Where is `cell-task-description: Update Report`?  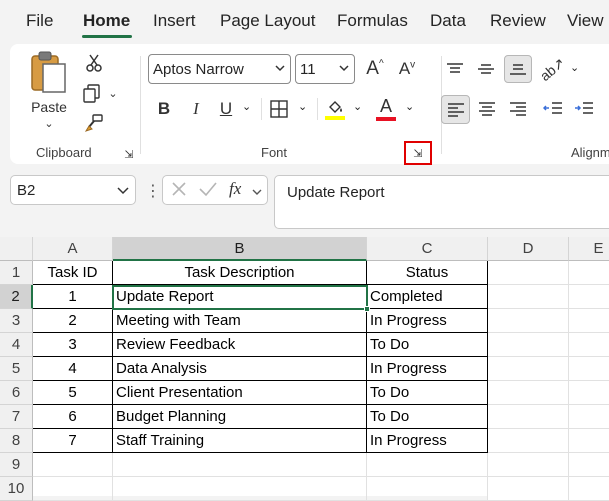 cell-task-description: Update Report is located at coordinates (240, 297).